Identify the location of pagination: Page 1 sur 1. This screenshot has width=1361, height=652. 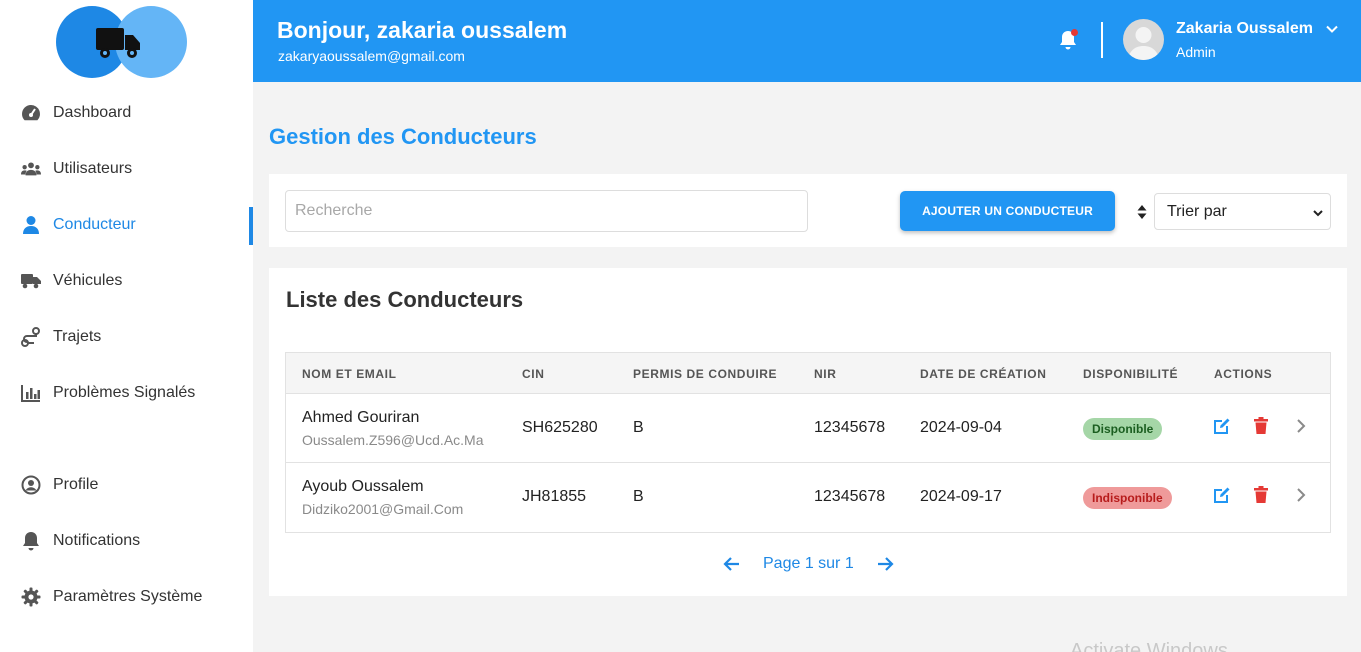
(808, 565).